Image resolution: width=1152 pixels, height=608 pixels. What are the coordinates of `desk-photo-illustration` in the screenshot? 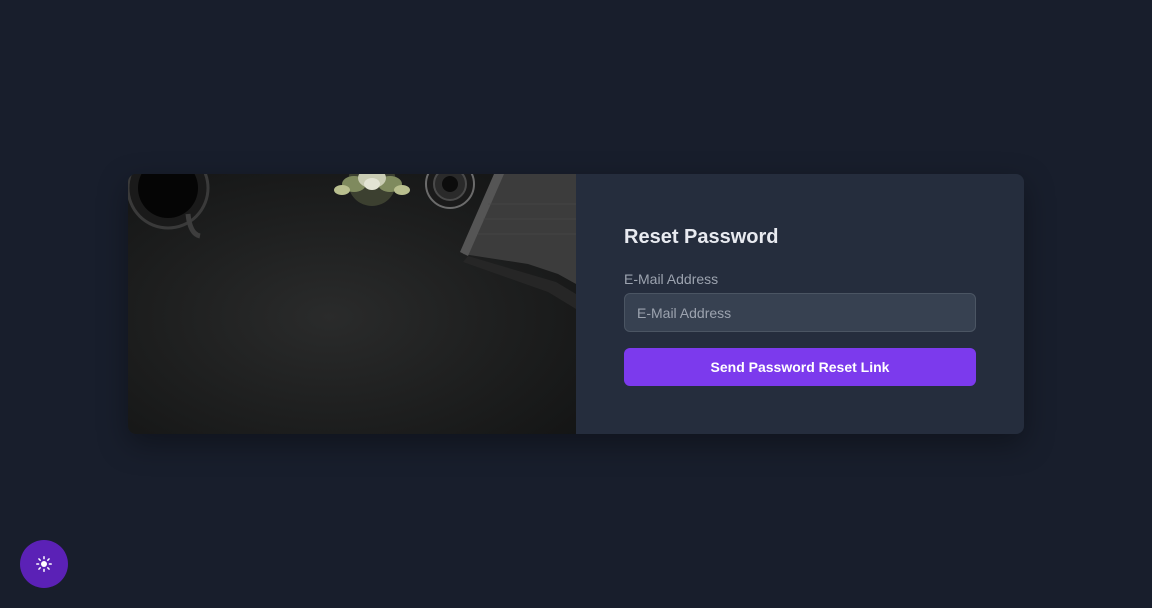 It's located at (352, 241).